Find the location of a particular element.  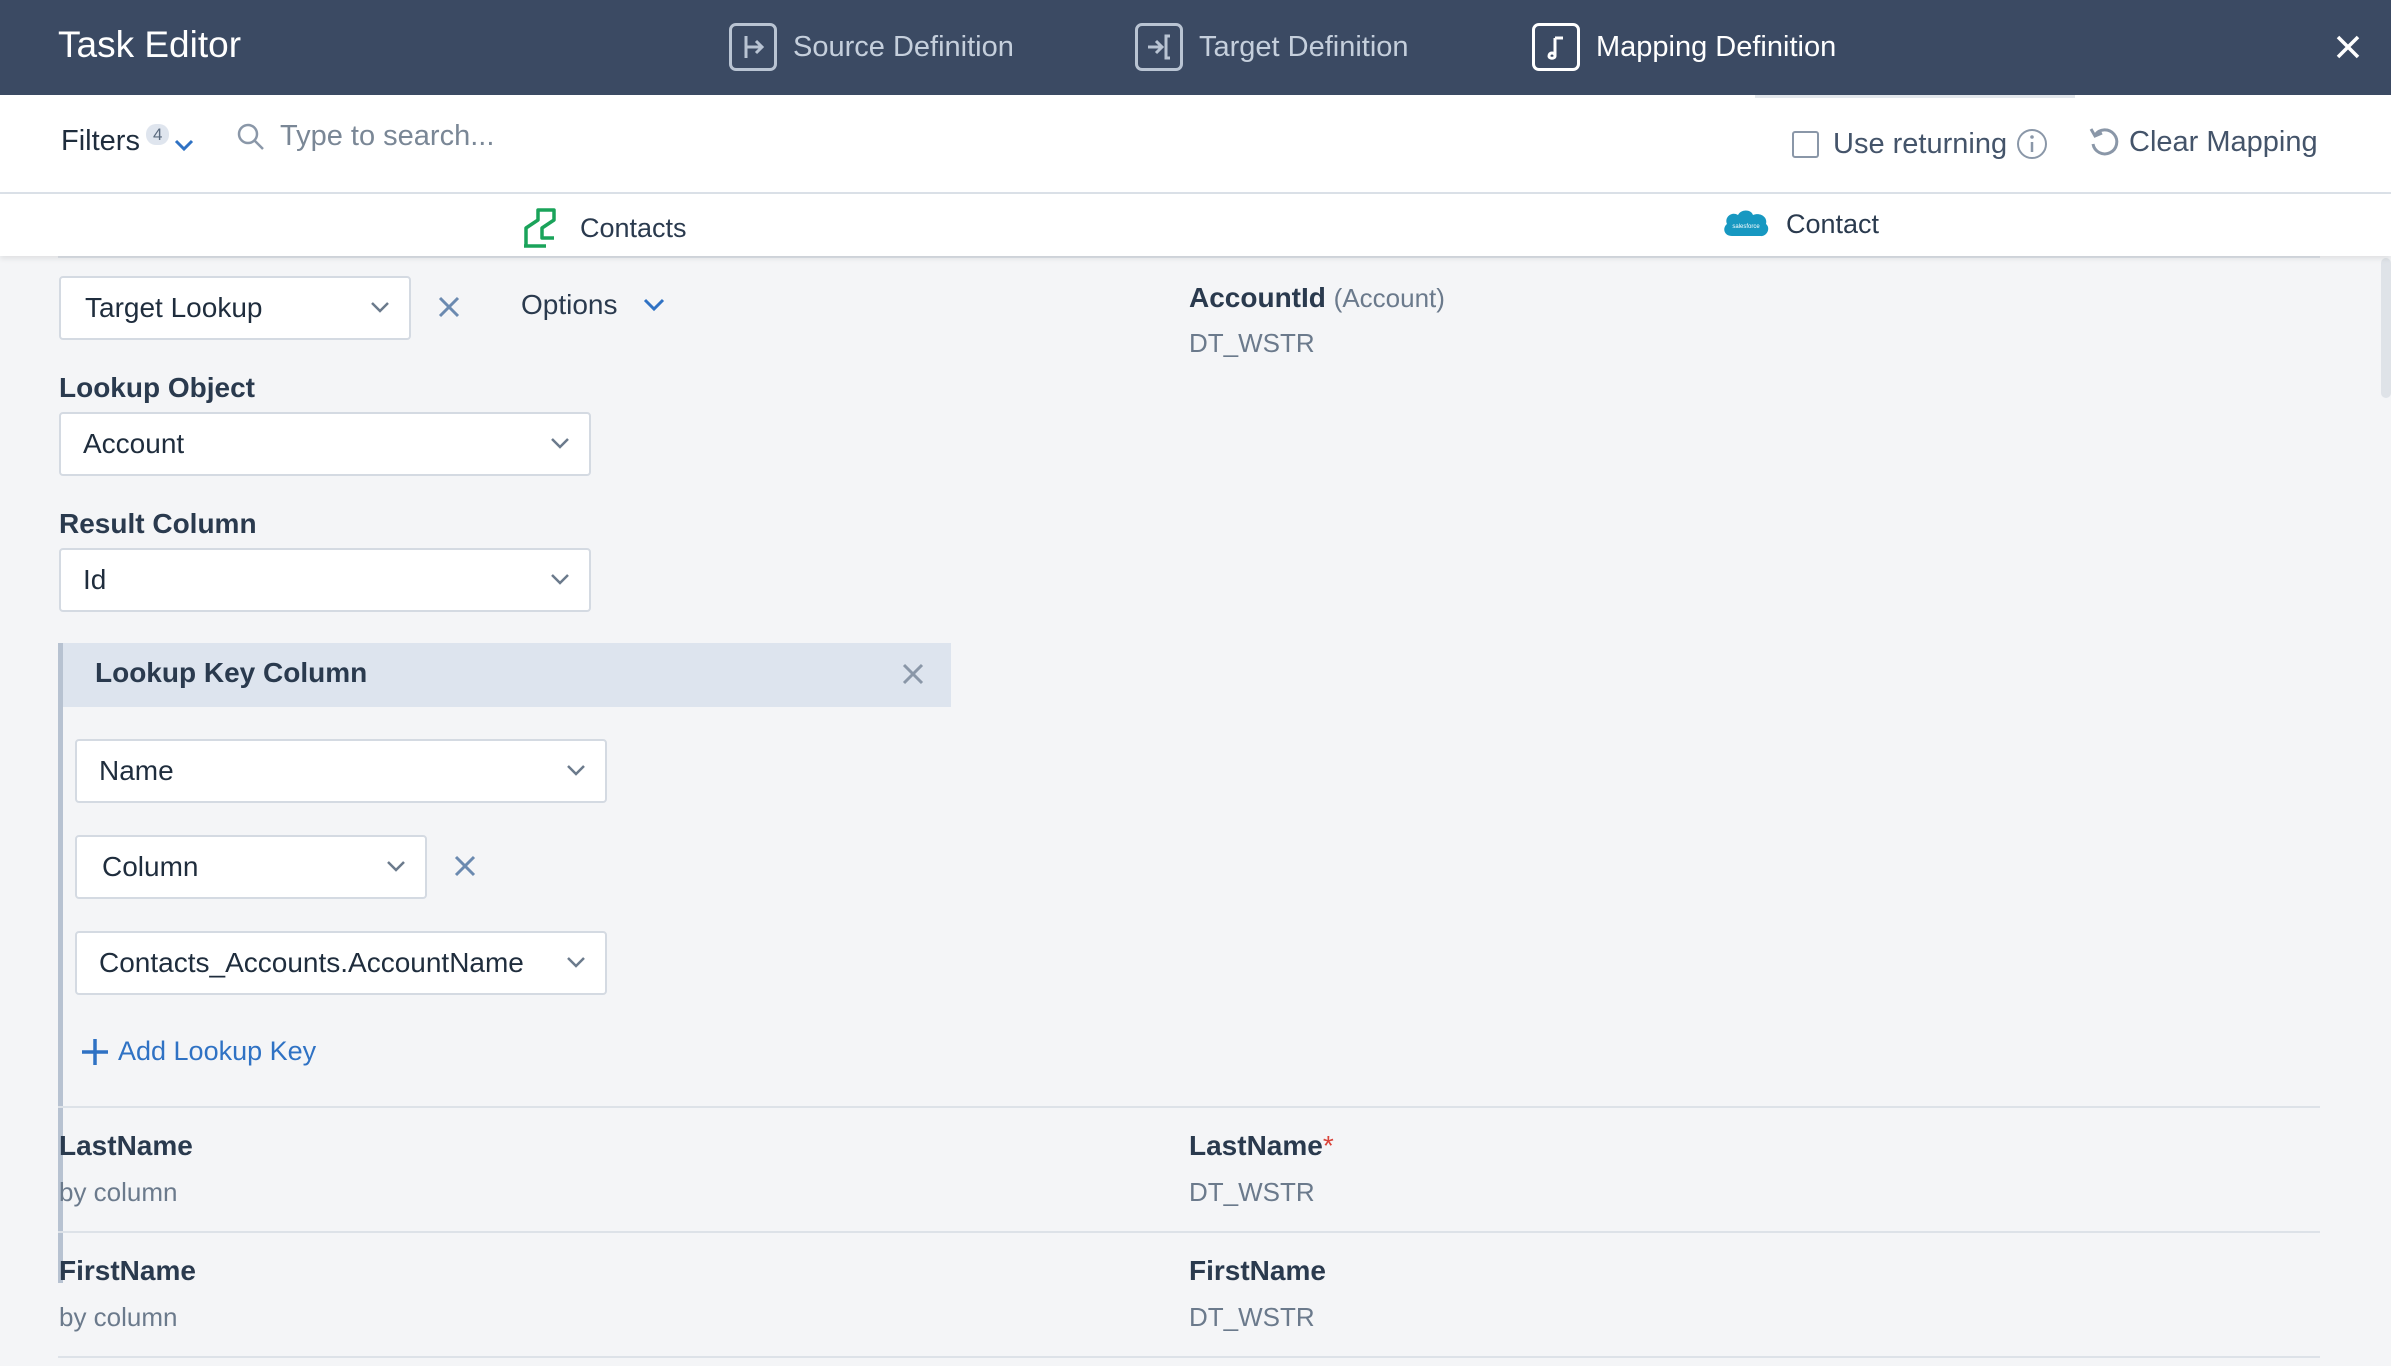

close-button is located at coordinates (2348, 47).